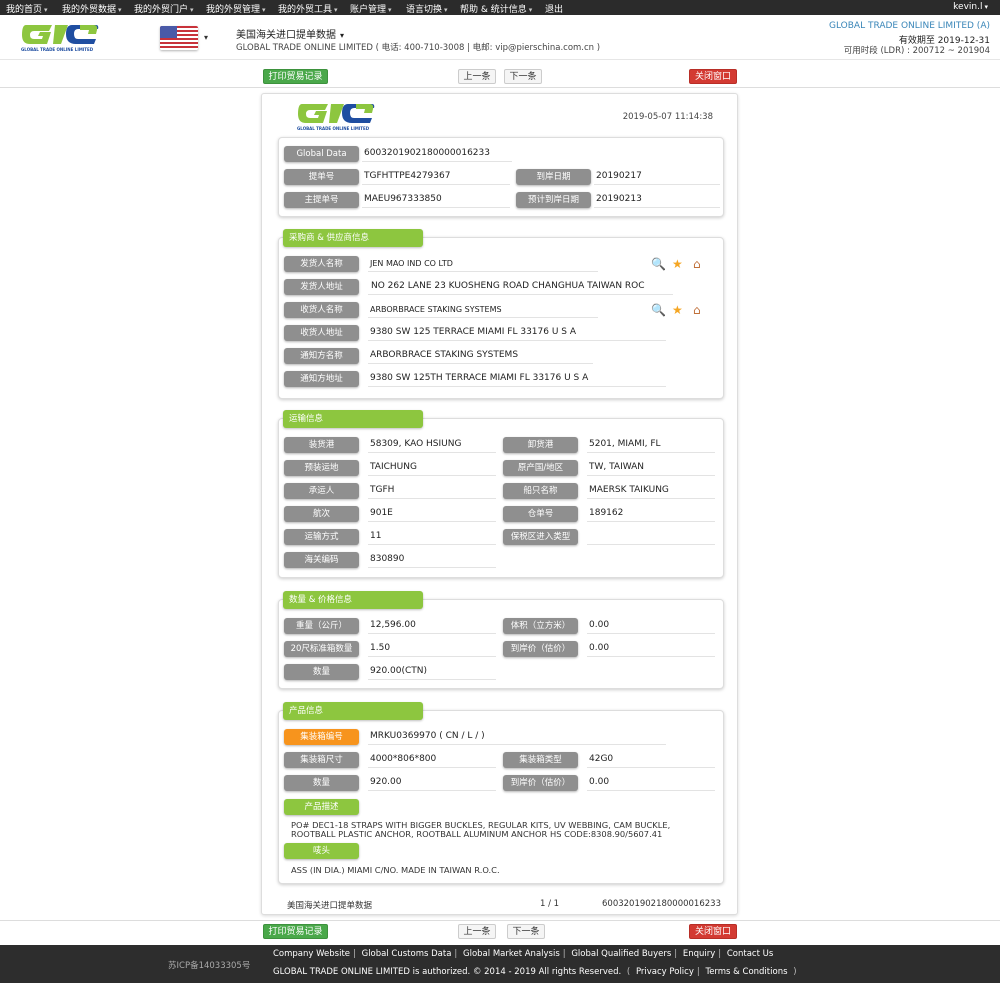 Image resolution: width=1000 pixels, height=983 pixels. What do you see at coordinates (651, 468) in the screenshot?
I see `origin-country-value: TW, TAIWAN` at bounding box center [651, 468].